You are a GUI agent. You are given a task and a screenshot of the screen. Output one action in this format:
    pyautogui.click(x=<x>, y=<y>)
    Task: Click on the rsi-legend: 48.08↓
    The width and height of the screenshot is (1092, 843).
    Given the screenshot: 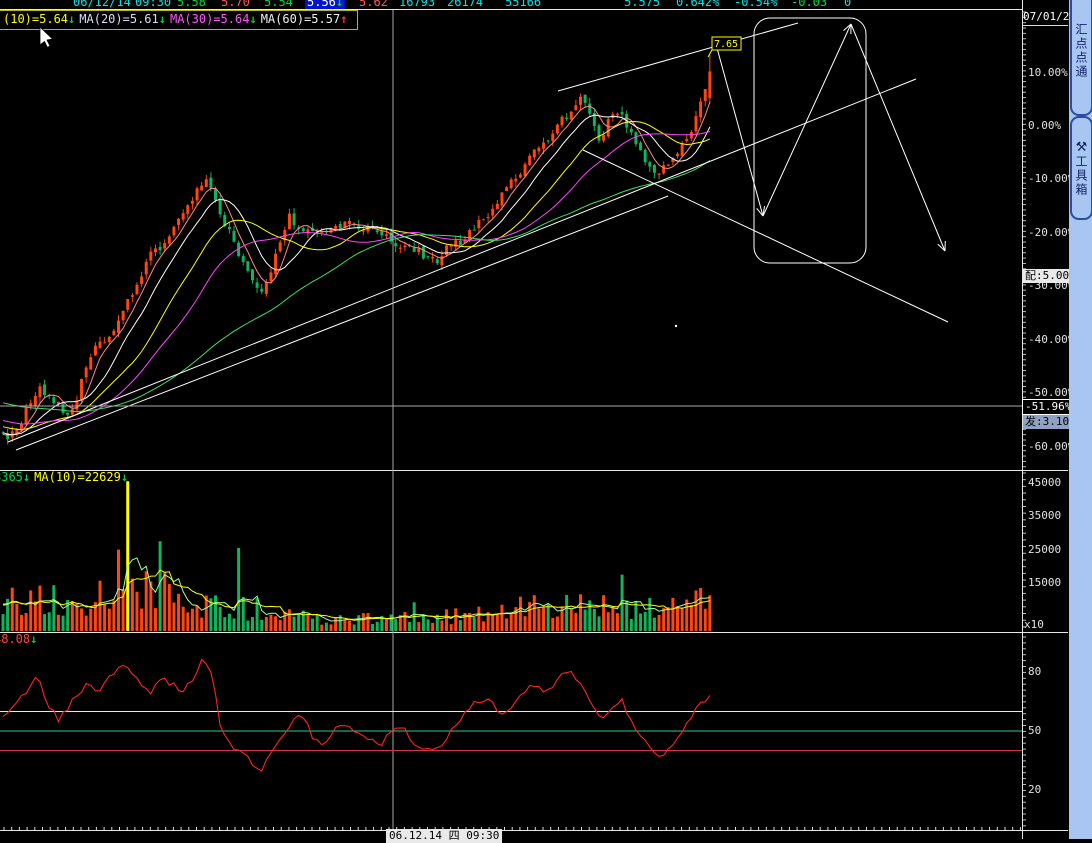 What is the action you would take?
    pyautogui.click(x=20, y=639)
    